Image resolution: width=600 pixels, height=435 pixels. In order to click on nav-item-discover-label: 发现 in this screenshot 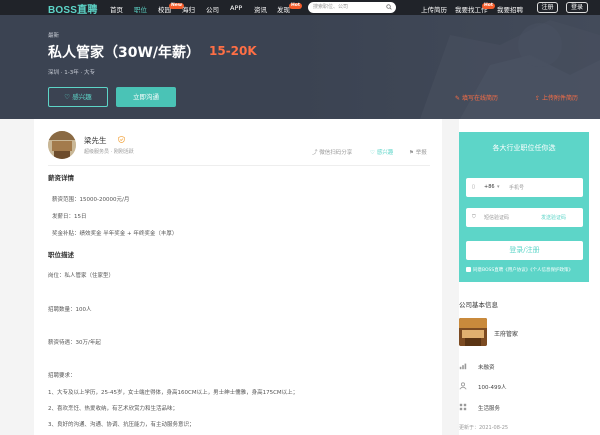, I will do `click(283, 10)`.